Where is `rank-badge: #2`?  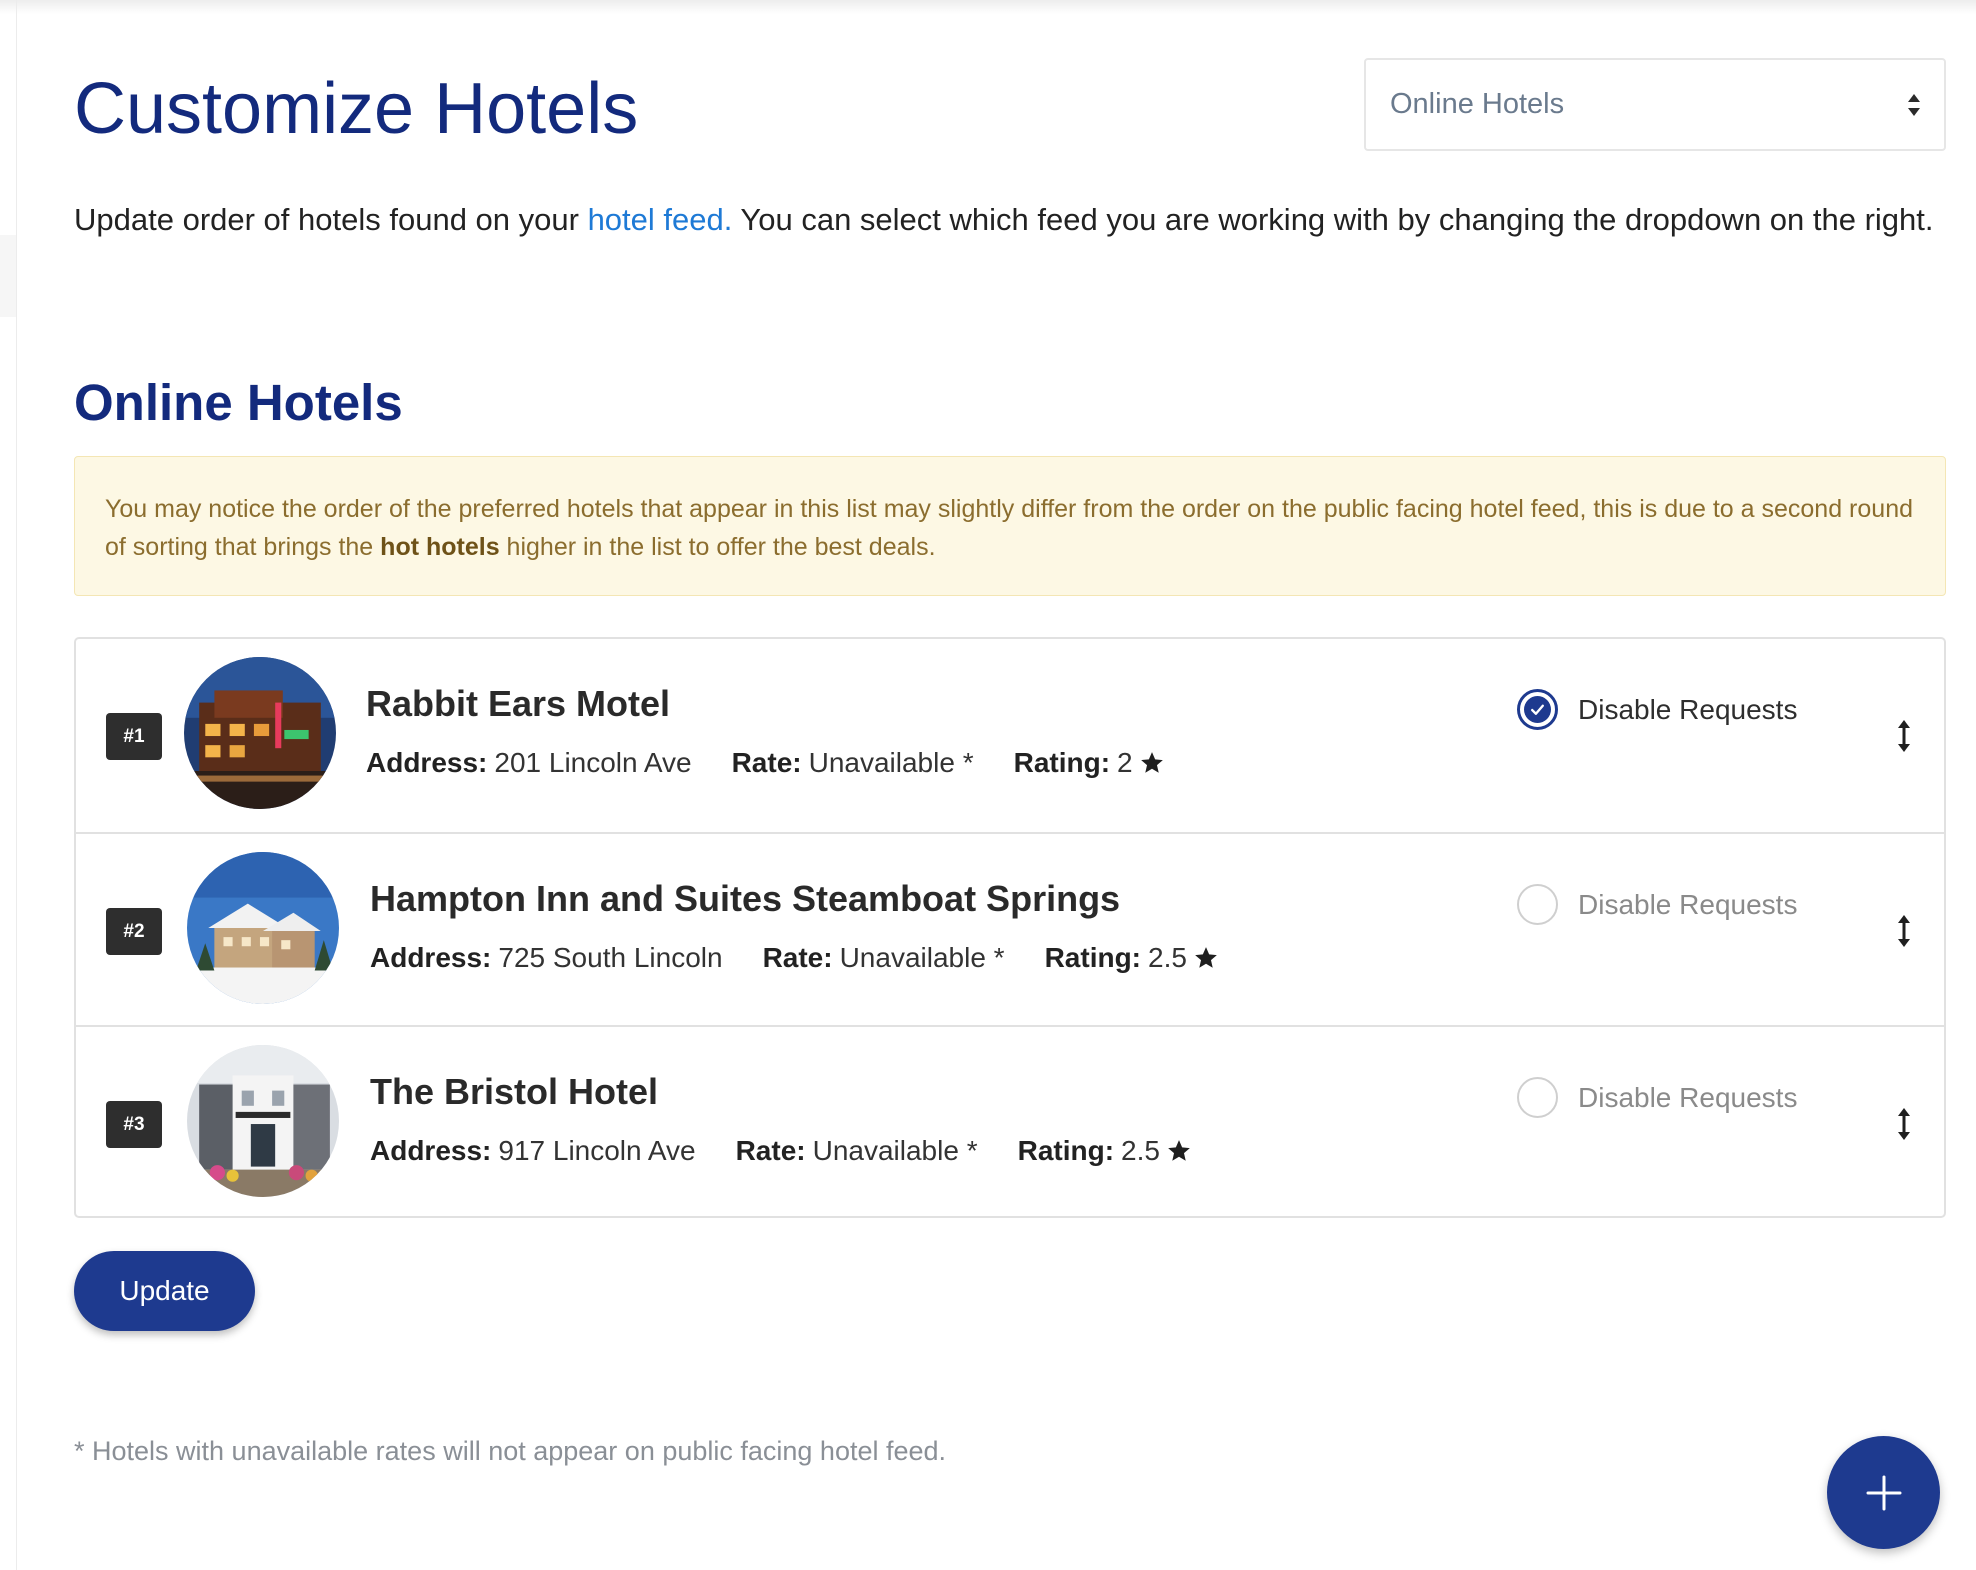 rank-badge: #2 is located at coordinates (134, 931).